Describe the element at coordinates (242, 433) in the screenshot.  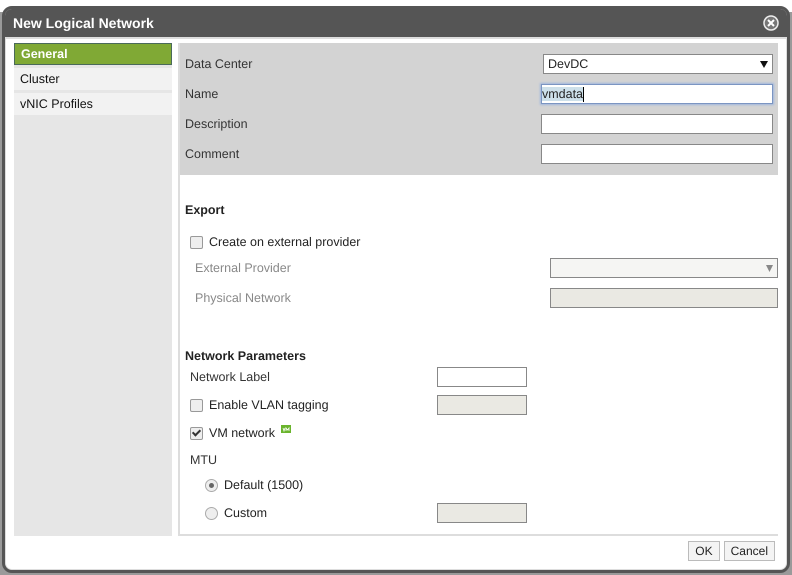
I see `checkbox-label: VM network` at that location.